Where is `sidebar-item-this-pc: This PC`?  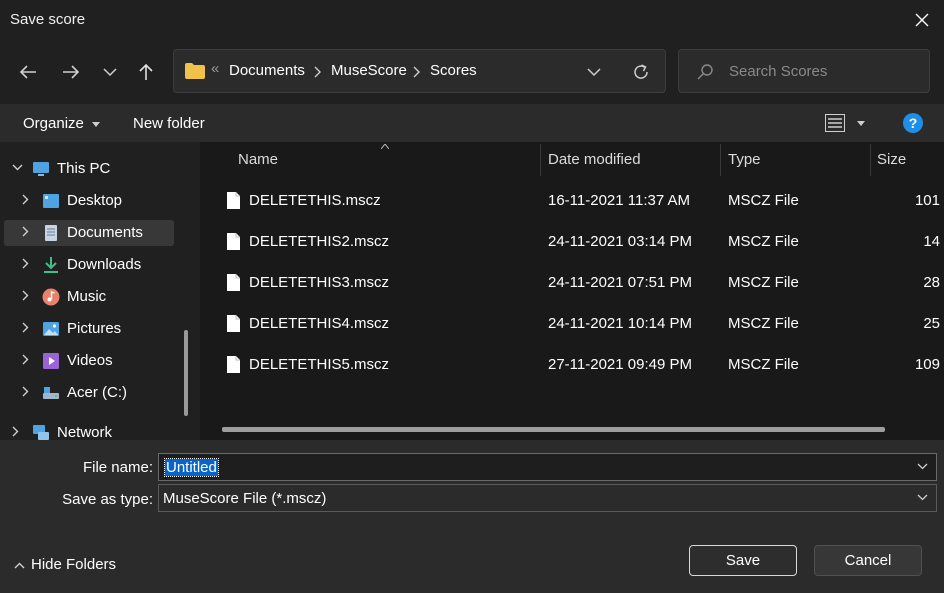 sidebar-item-this-pc: This PC is located at coordinates (89, 169).